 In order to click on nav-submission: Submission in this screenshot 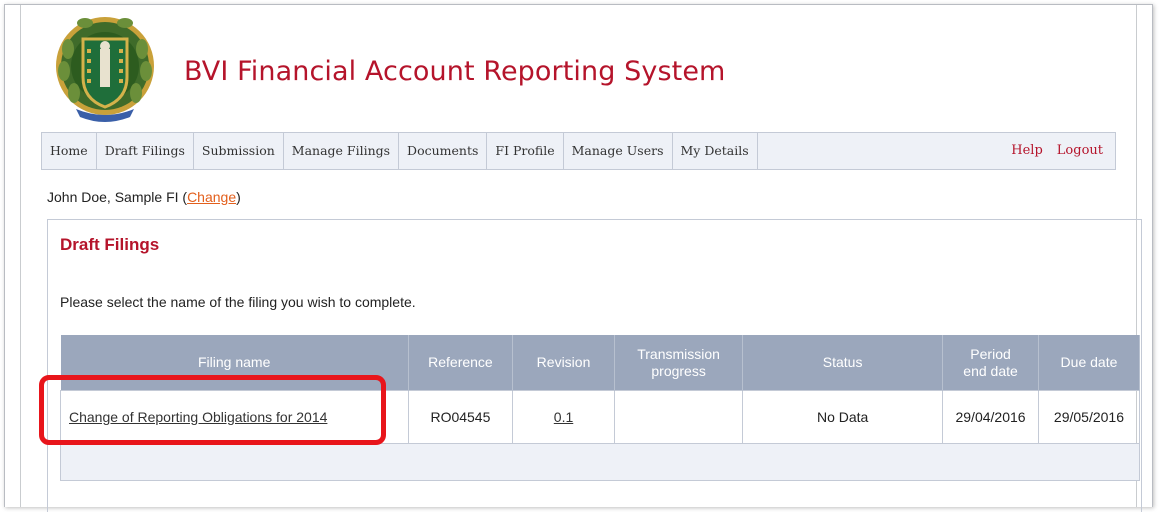, I will do `click(239, 151)`.